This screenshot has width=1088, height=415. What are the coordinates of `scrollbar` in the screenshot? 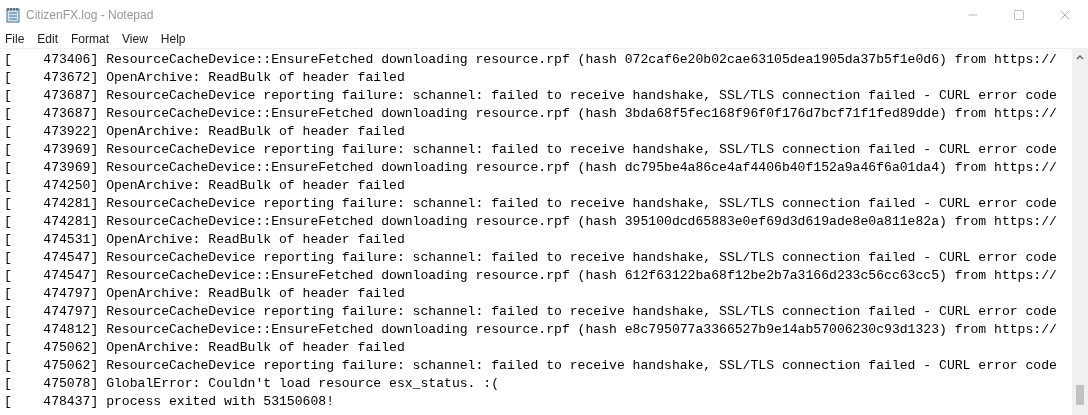 It's located at (1080, 232).